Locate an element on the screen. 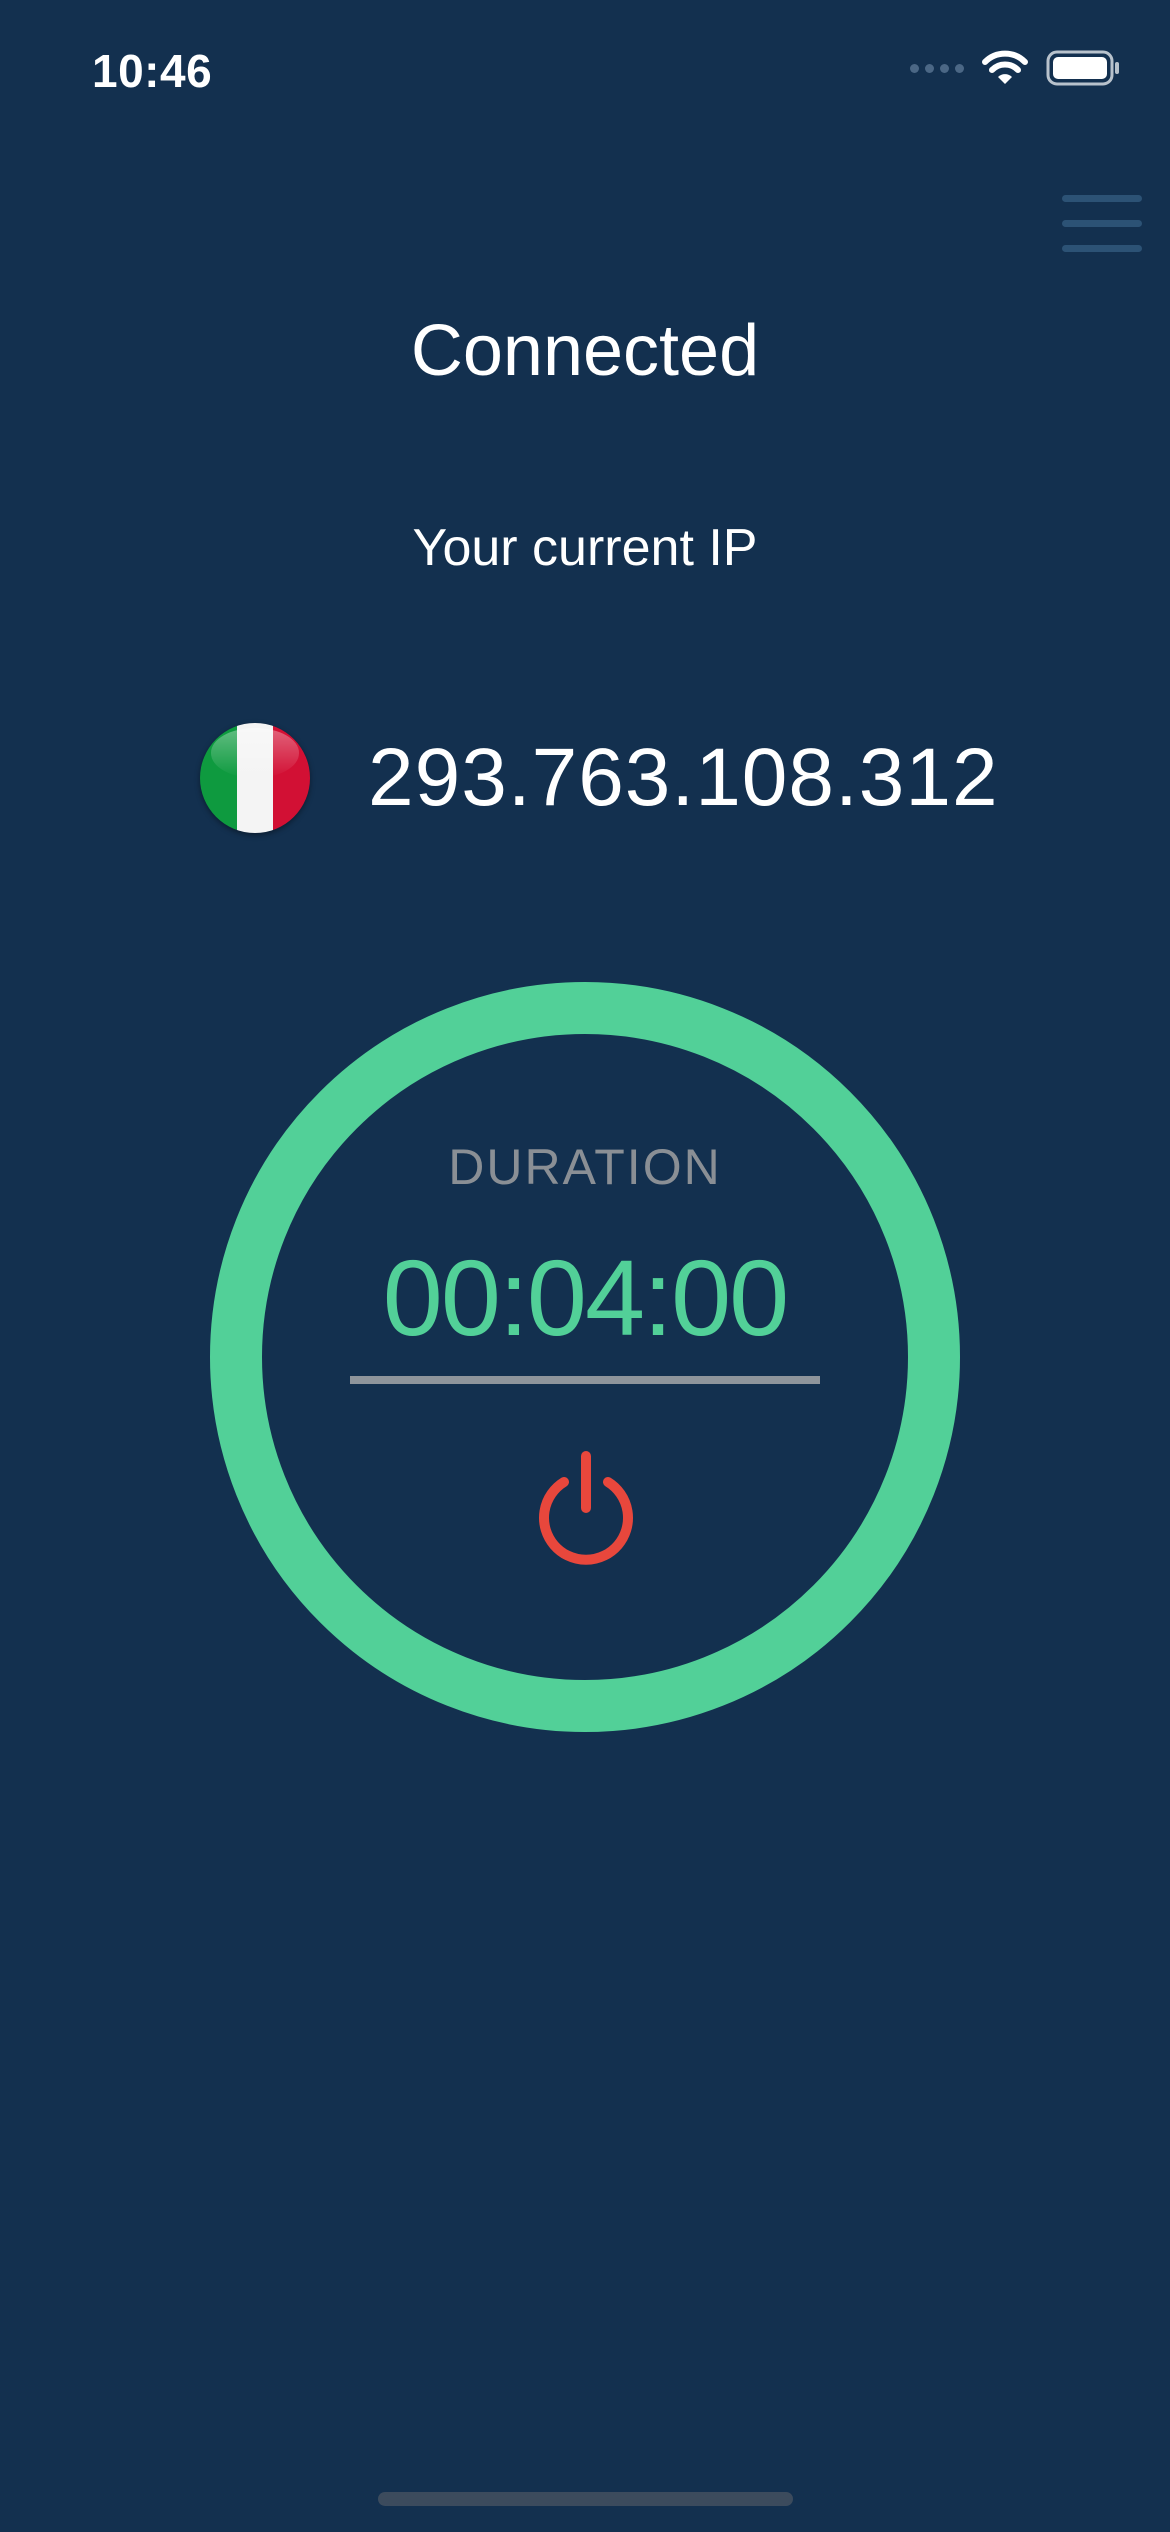 The image size is (1170, 2532). duration-value: 00:04:00 is located at coordinates (585, 1297).